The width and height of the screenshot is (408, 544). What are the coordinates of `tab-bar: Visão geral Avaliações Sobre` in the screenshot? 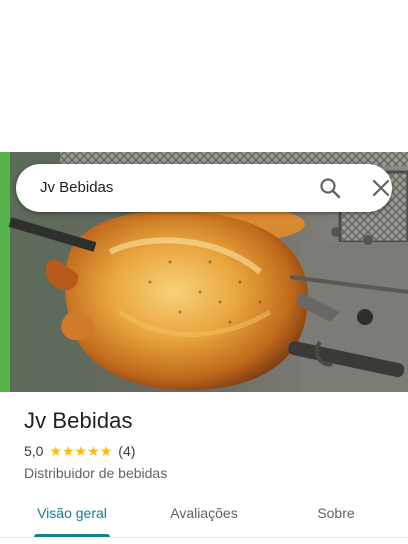 It's located at (204, 514).